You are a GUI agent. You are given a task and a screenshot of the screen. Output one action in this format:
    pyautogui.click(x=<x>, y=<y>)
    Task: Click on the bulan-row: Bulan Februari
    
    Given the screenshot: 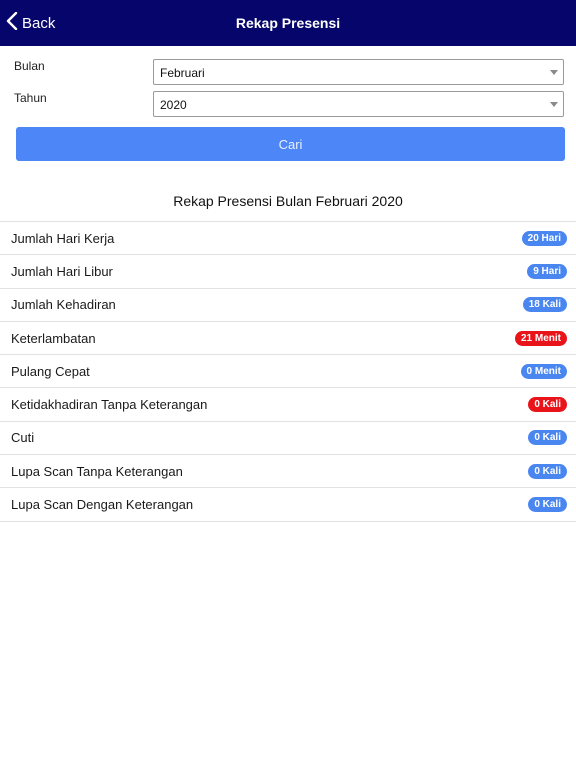 What is the action you would take?
    pyautogui.click(x=288, y=73)
    